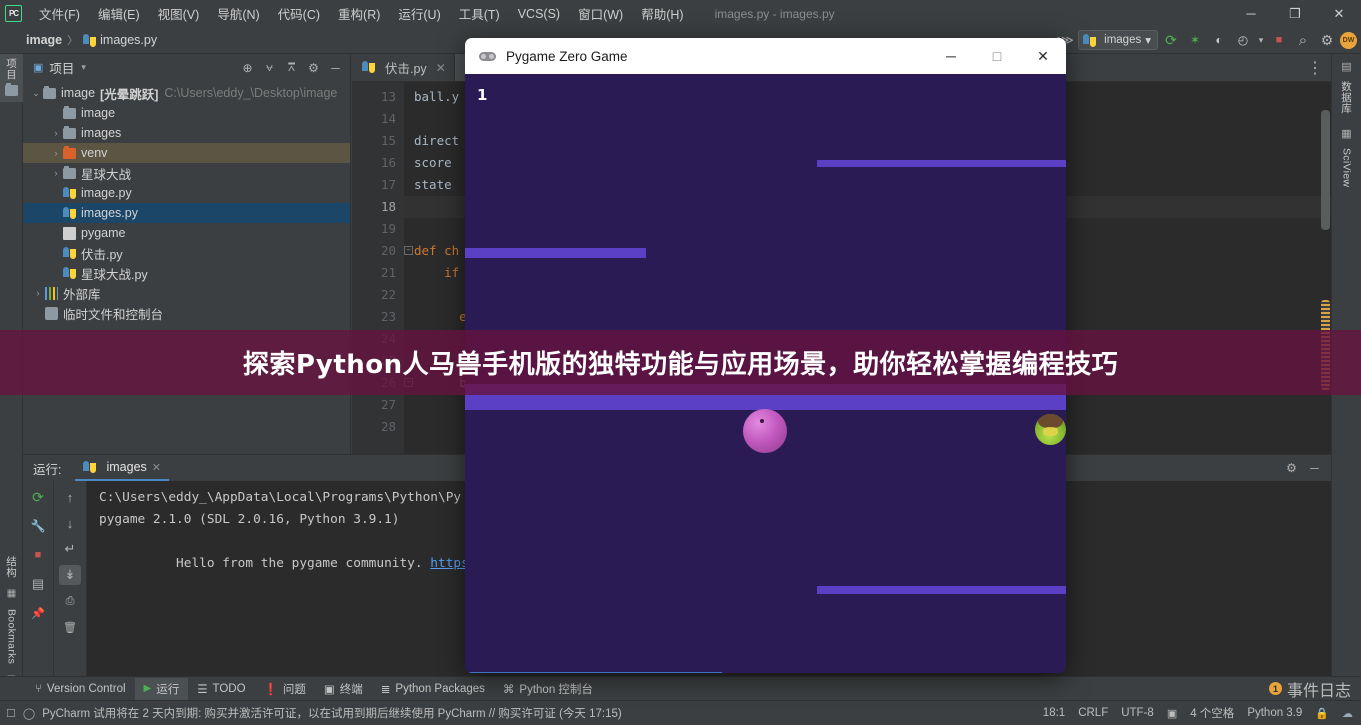 This screenshot has width=1361, height=725. I want to click on account-avatar-icon: DW, so click(1348, 40).